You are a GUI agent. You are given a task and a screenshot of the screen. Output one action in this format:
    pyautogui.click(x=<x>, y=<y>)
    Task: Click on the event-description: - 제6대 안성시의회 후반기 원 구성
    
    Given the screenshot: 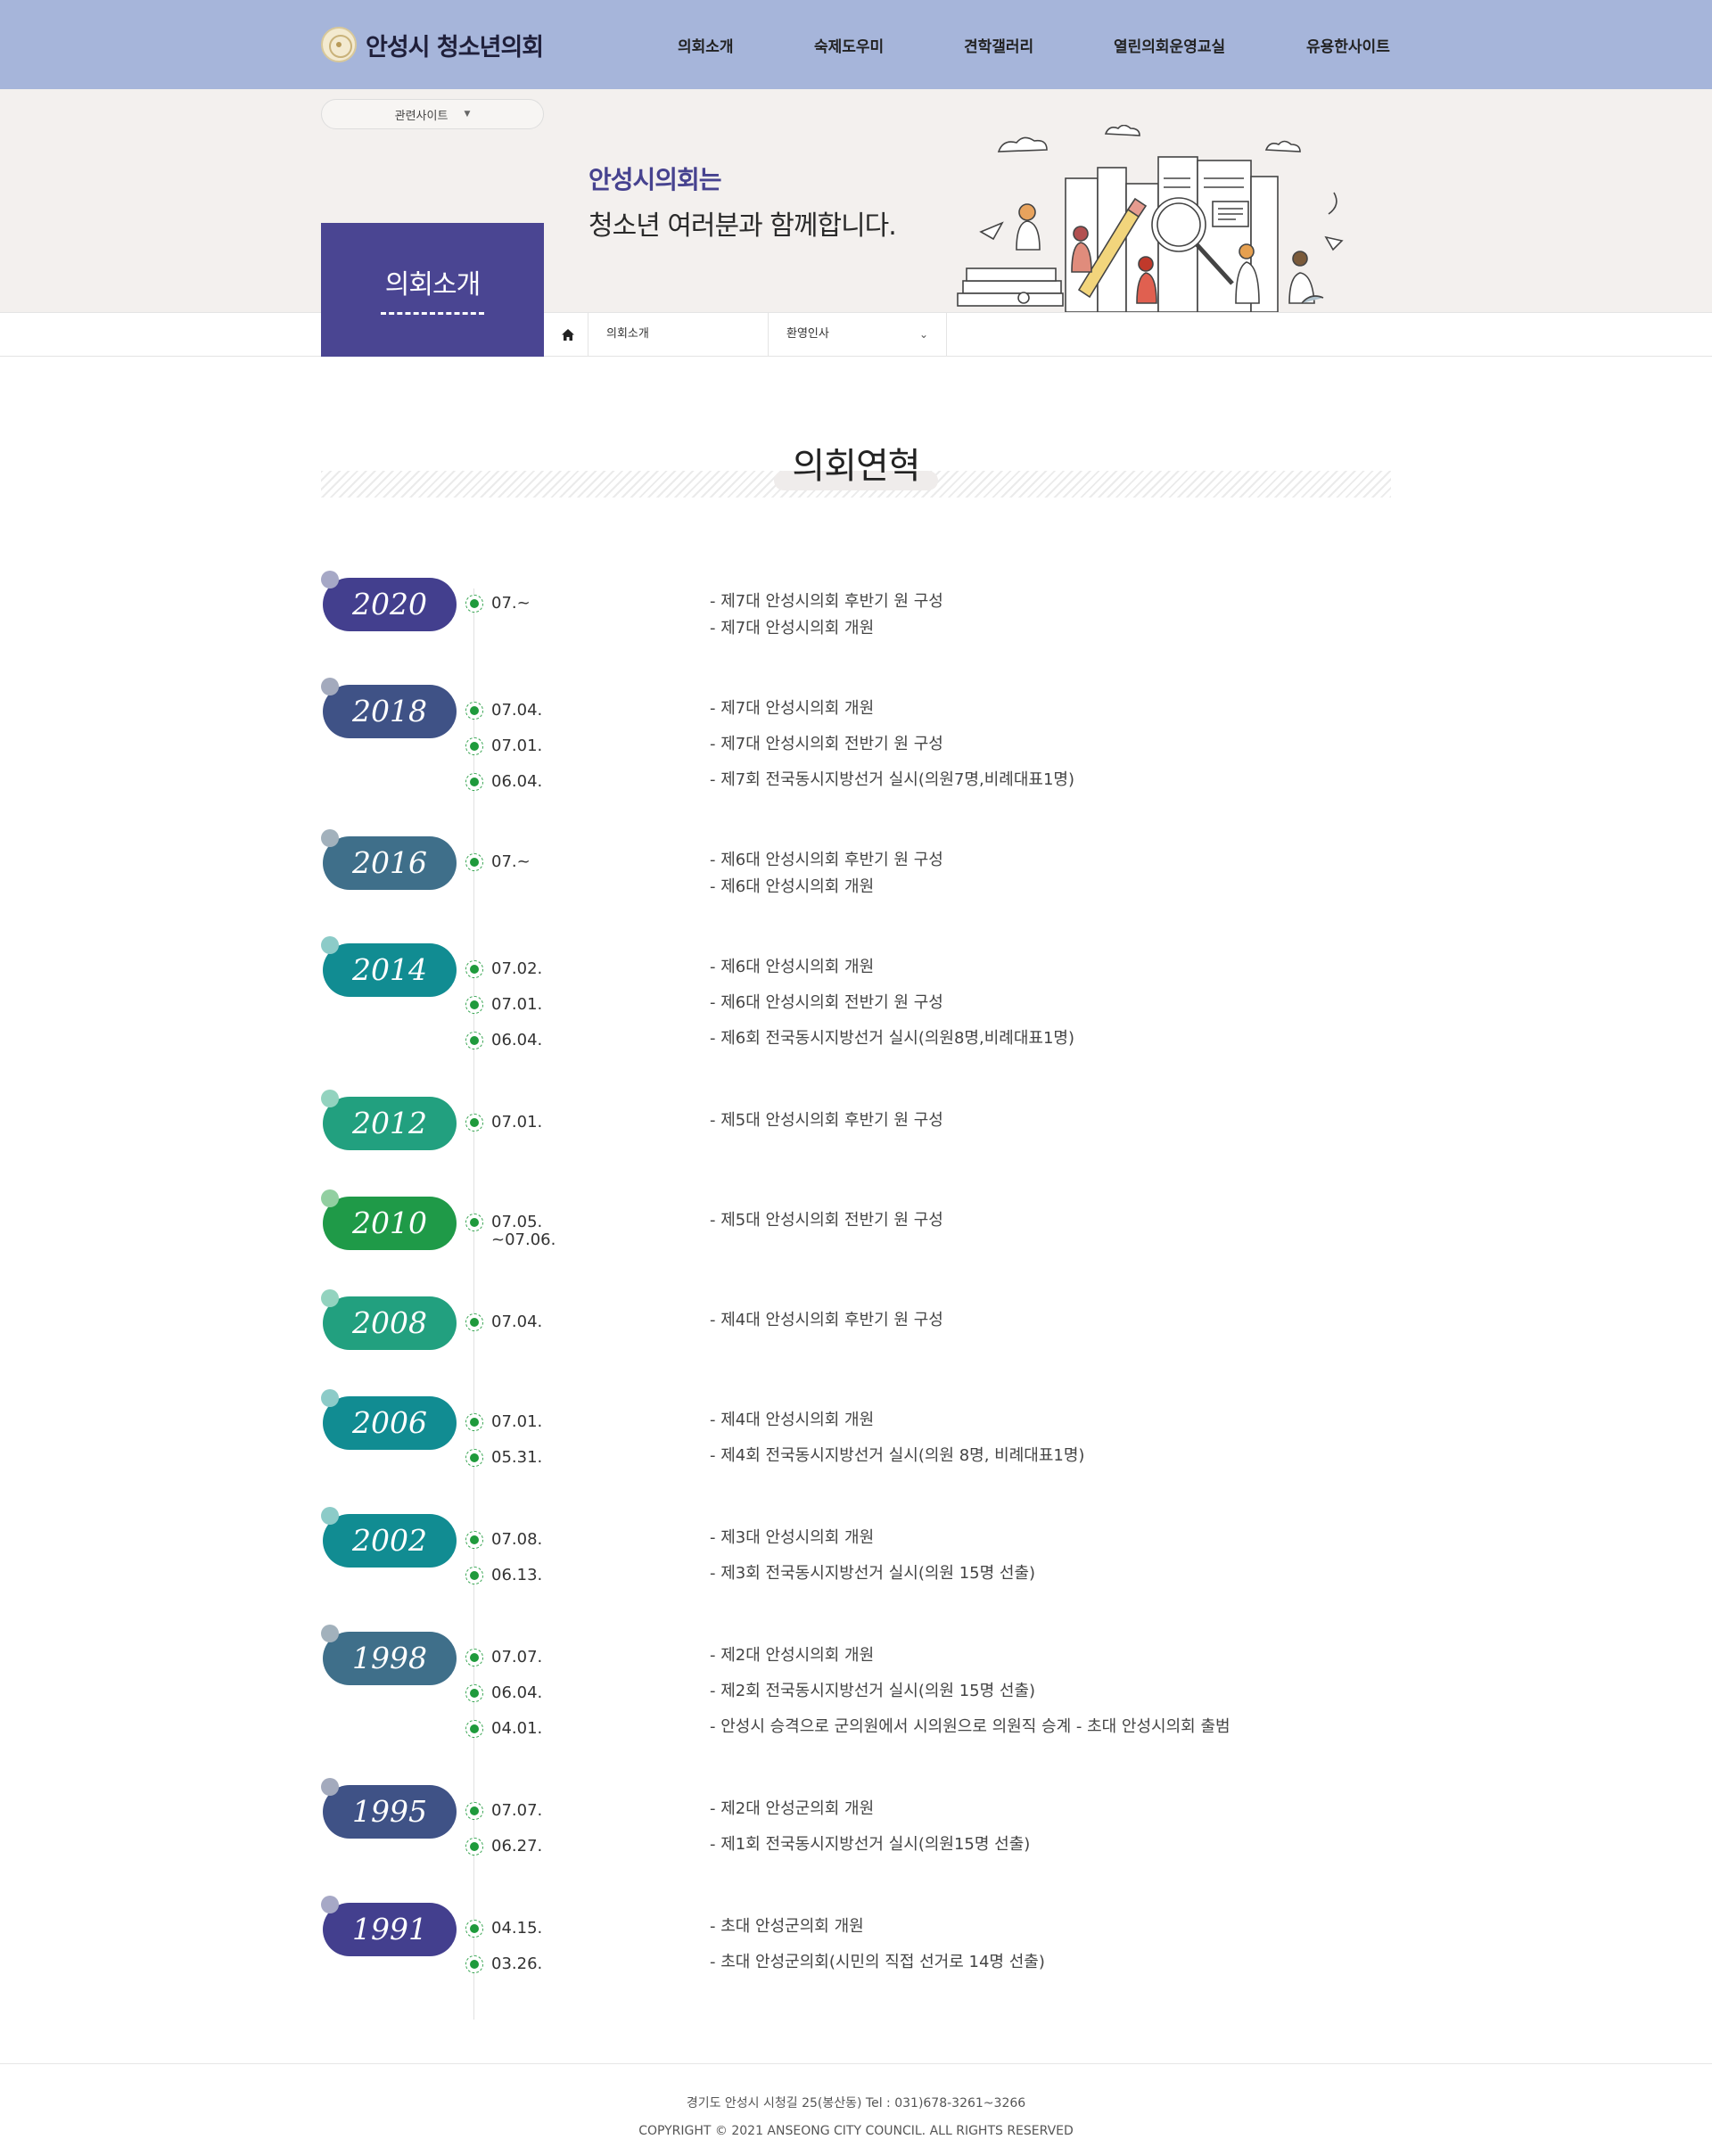 What is the action you would take?
    pyautogui.click(x=826, y=860)
    